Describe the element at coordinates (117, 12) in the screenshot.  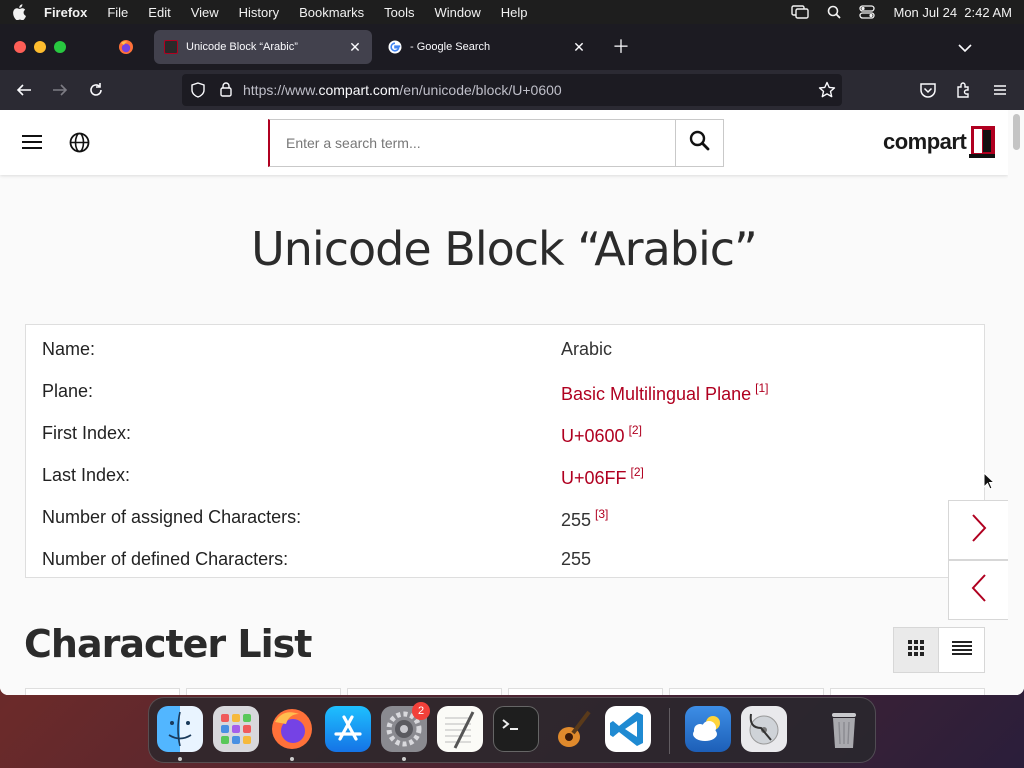
I see `menu-file: File` at that location.